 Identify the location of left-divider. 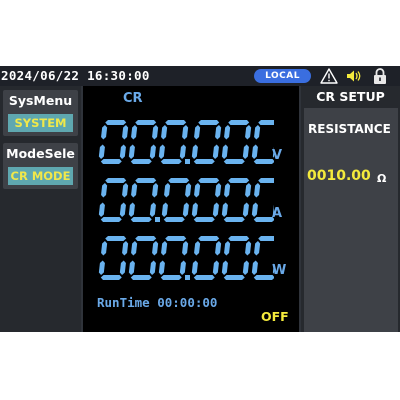
(82, 209).